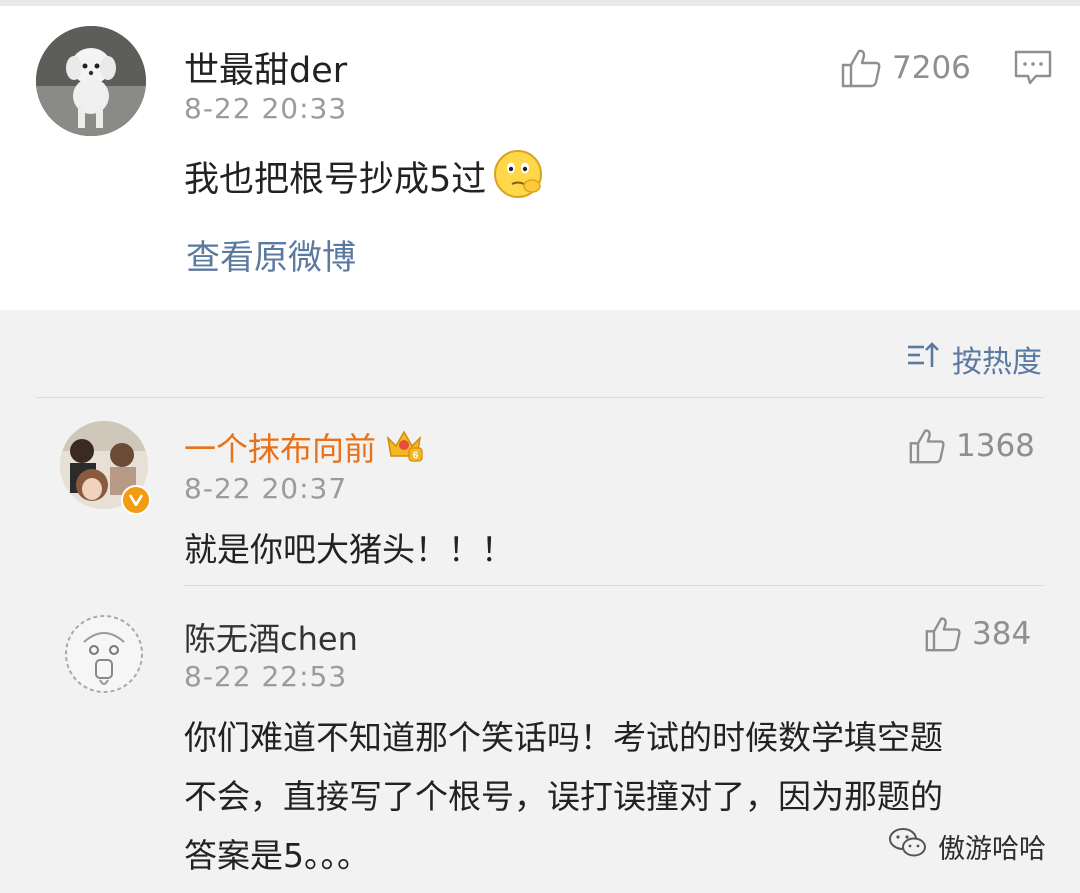  Describe the element at coordinates (277, 855) in the screenshot. I see `comment-text-line: 答案是5。。。` at that location.